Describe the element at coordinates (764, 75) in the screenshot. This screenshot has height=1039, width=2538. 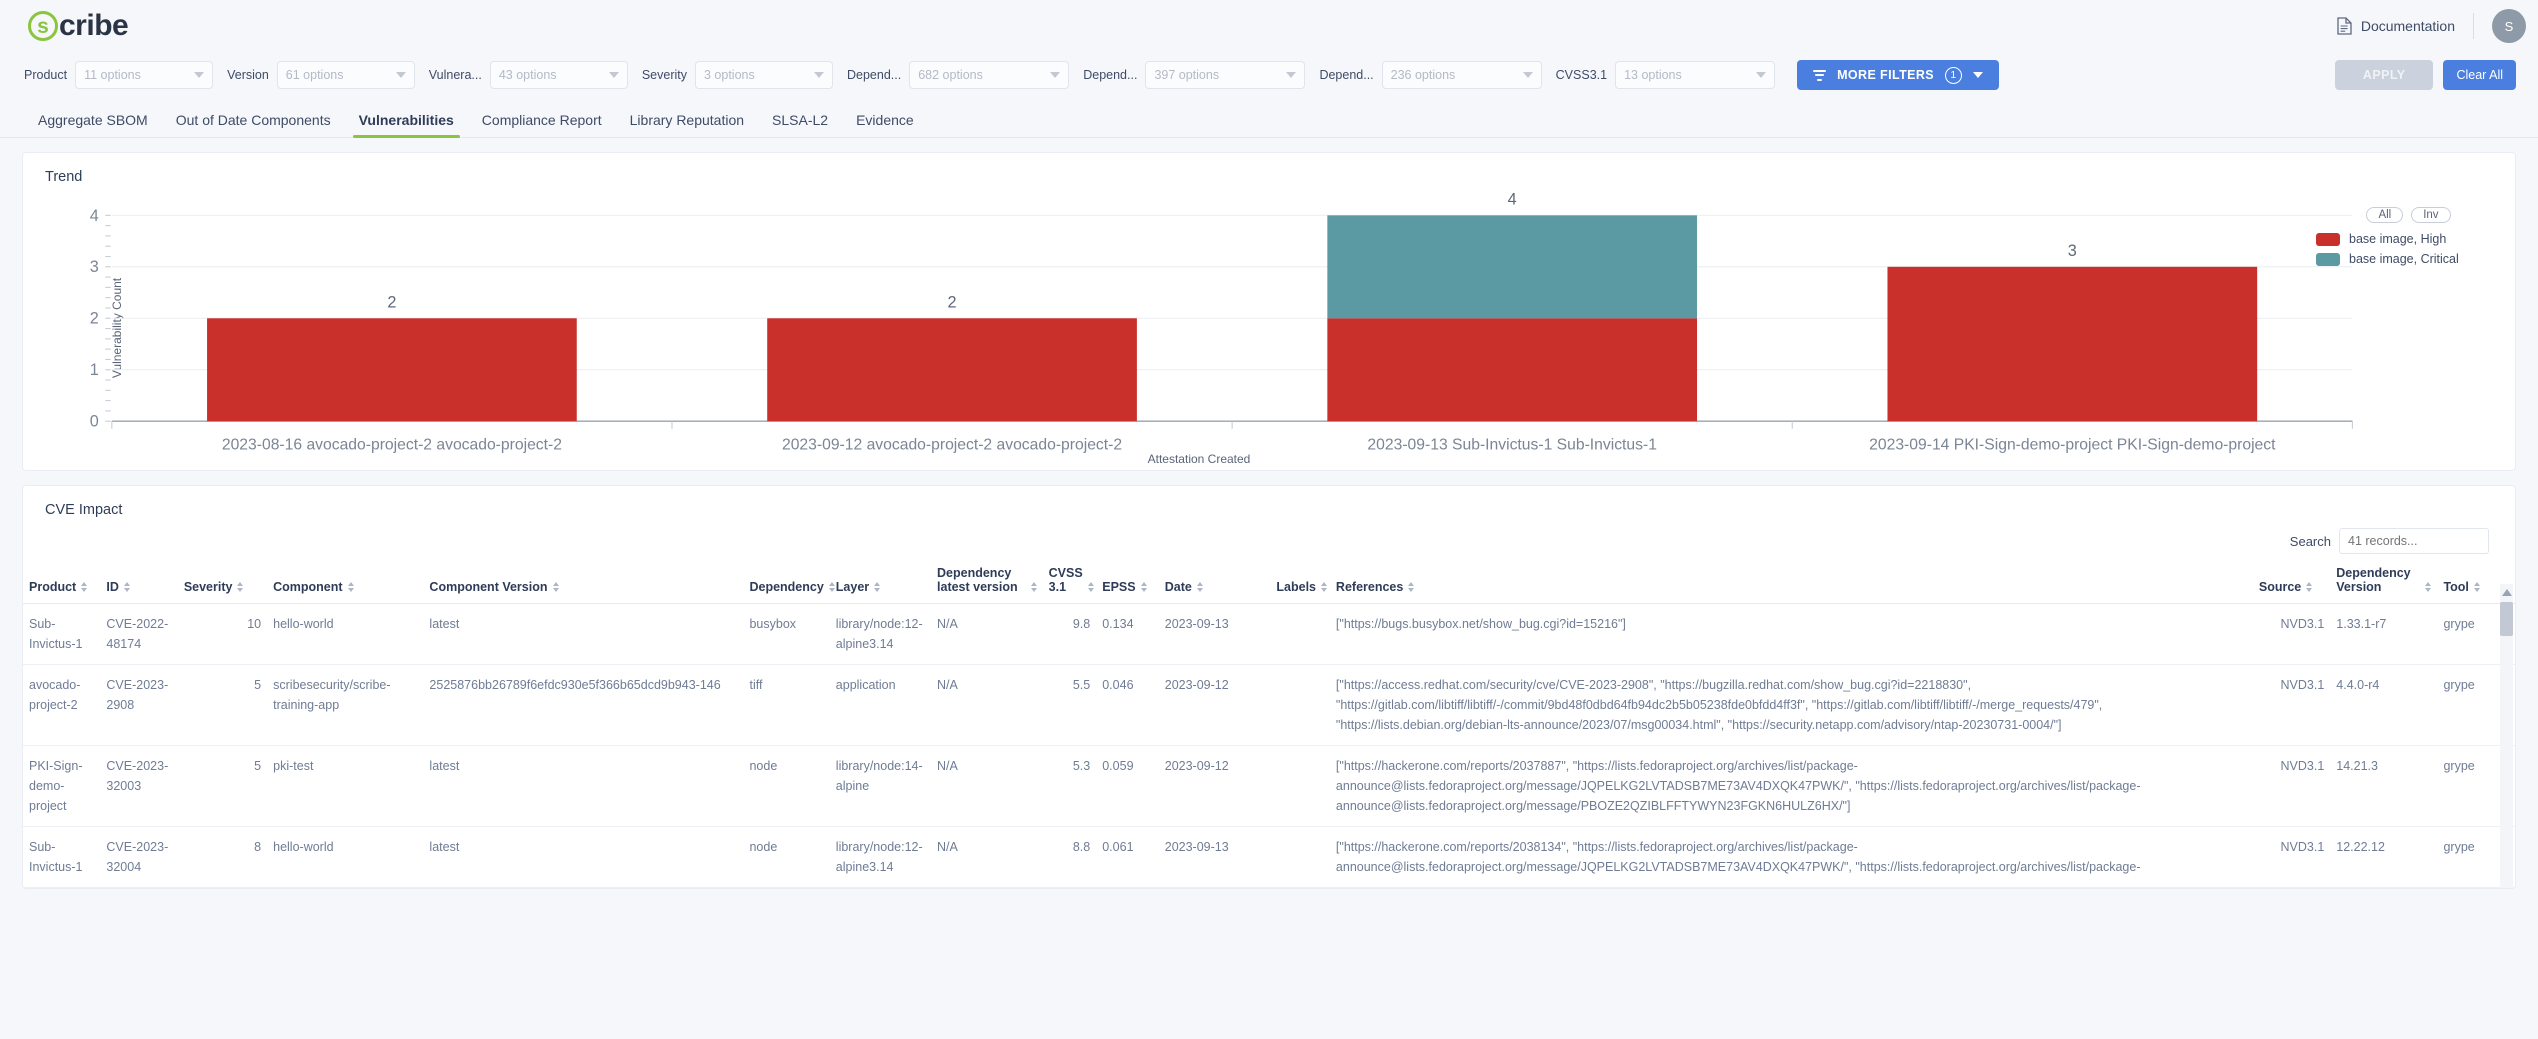
I see `severity-select: 3 options` at that location.